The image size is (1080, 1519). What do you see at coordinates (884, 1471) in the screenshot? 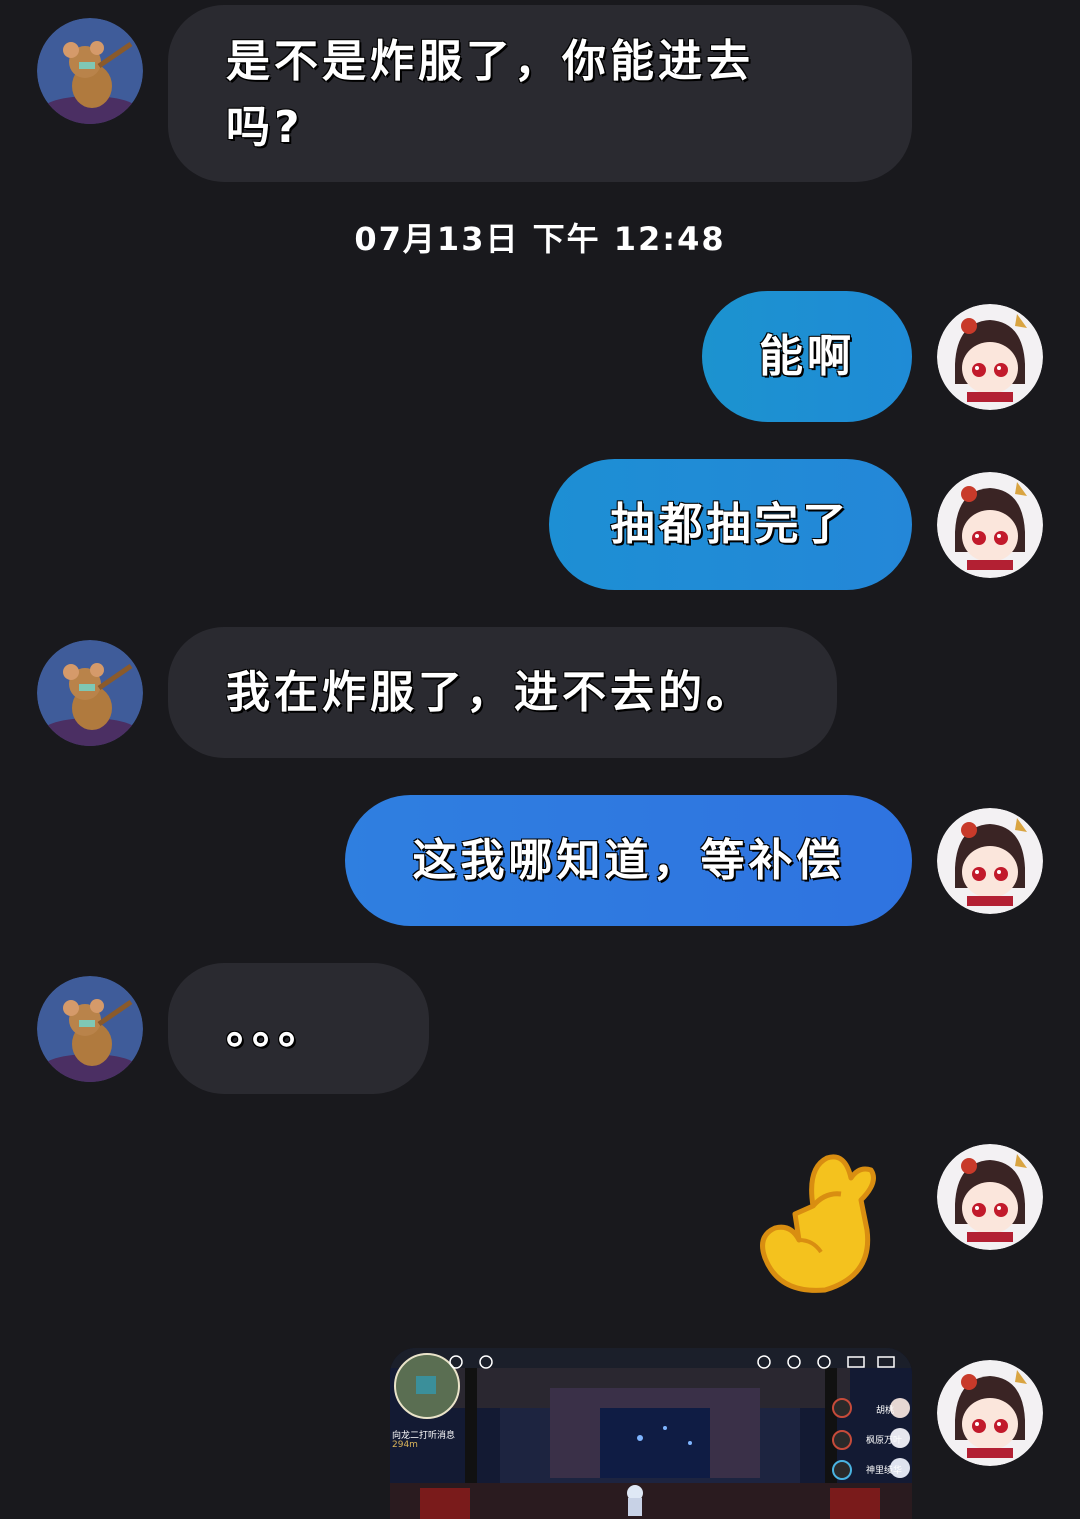
I see `party-member-3: 神里绫华` at bounding box center [884, 1471].